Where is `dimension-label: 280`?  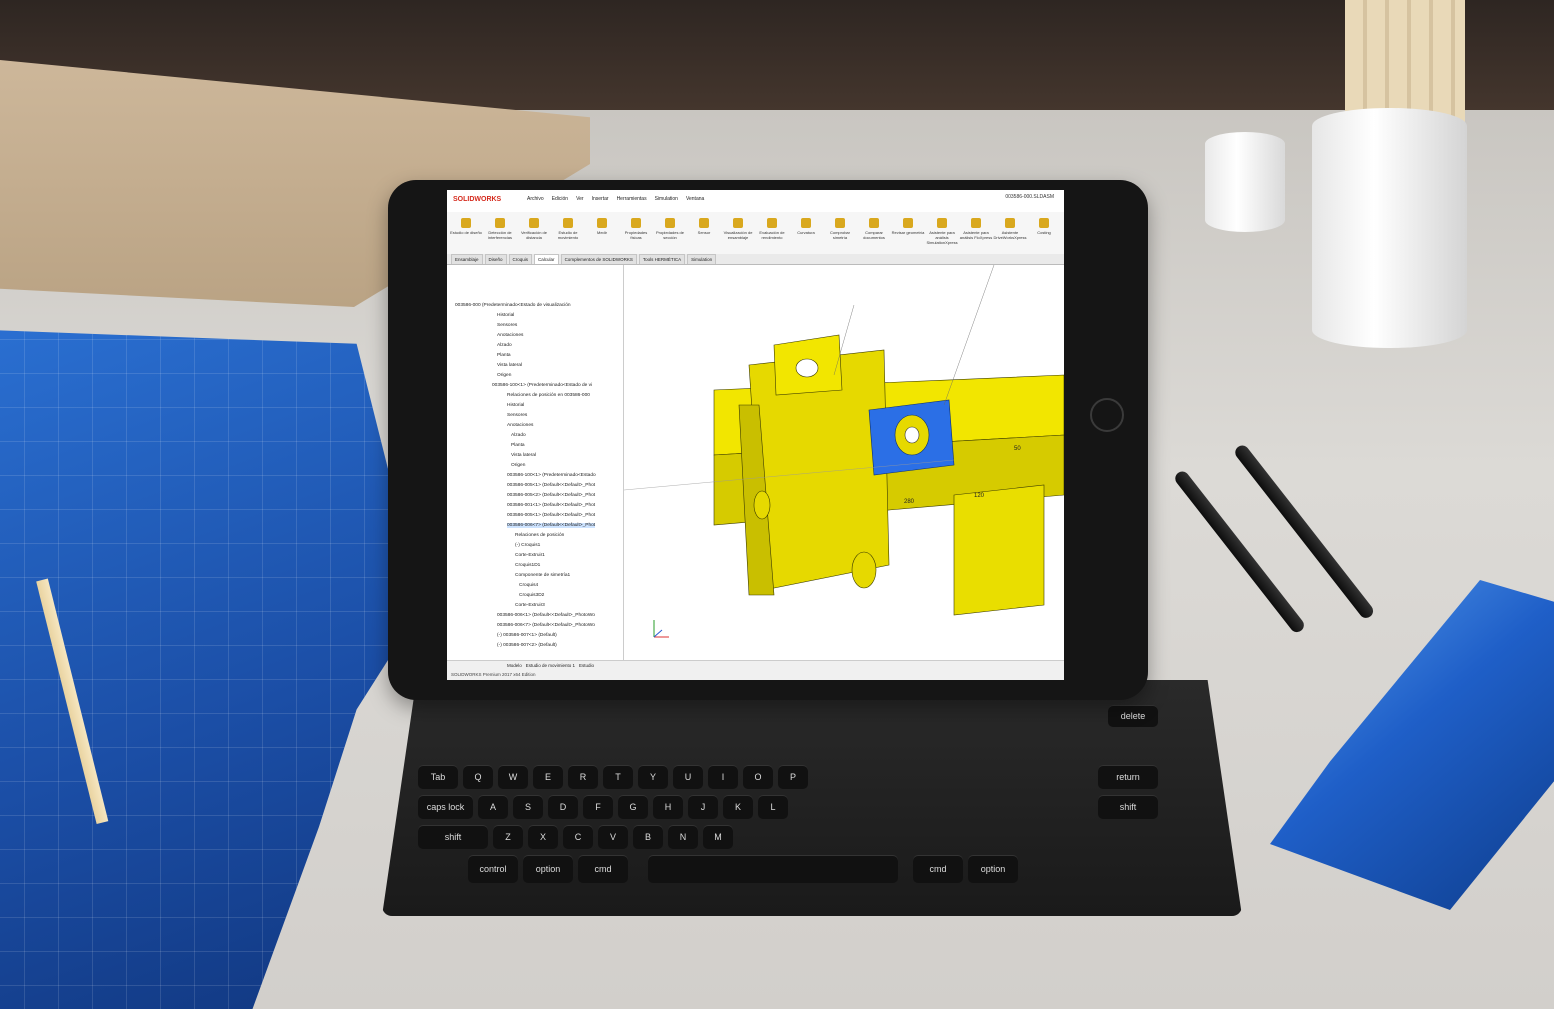
dimension-label: 280 is located at coordinates (909, 502).